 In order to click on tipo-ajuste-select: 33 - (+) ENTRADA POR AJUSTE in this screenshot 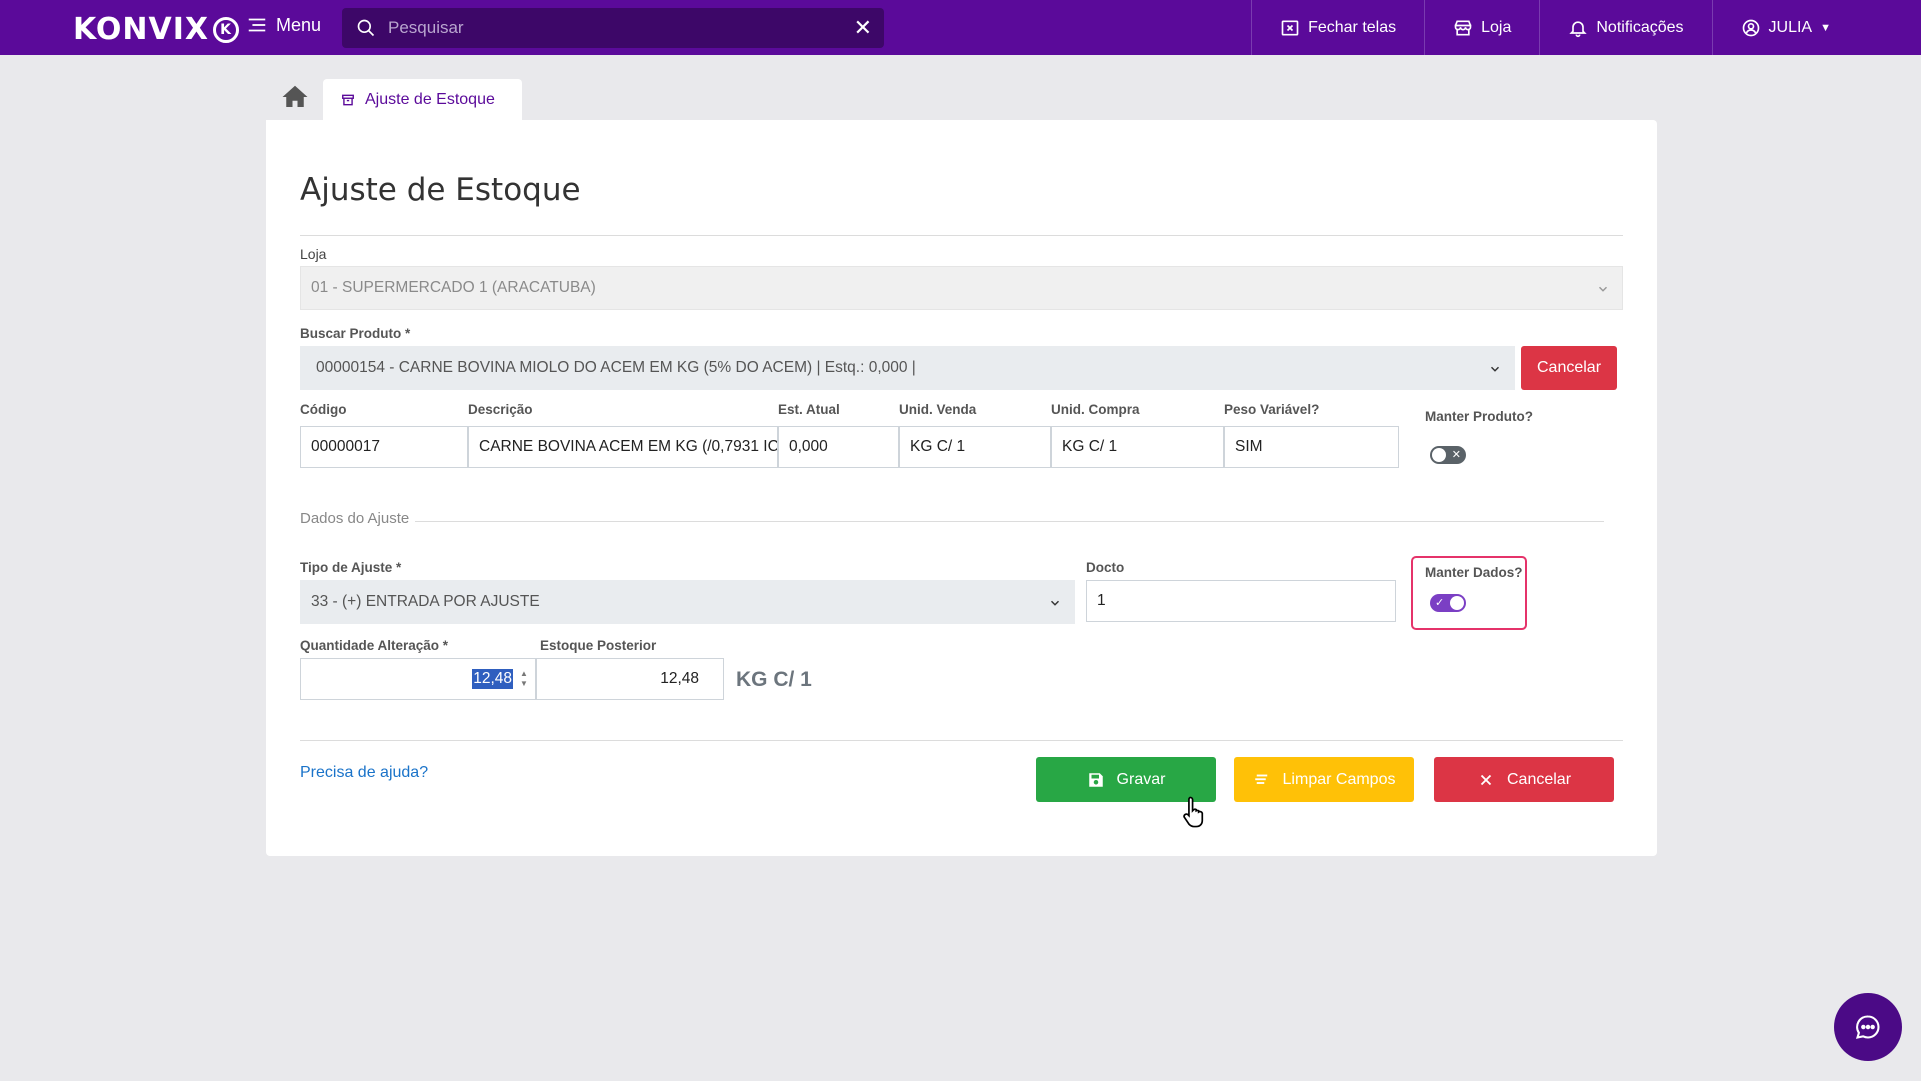, I will do `click(687, 602)`.